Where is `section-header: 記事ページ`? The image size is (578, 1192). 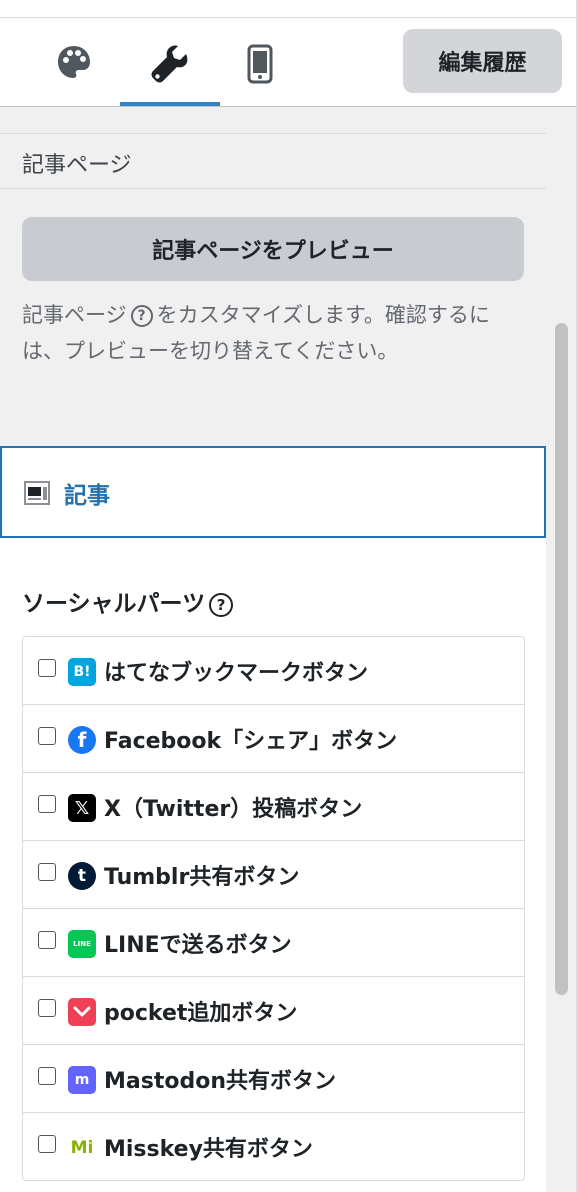
section-header: 記事ページ is located at coordinates (273, 161).